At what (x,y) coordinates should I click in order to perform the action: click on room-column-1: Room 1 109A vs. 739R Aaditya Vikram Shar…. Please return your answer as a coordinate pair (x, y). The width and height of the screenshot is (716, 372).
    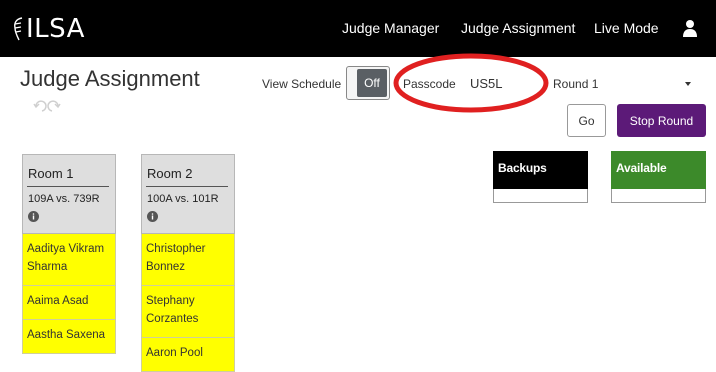
    Looking at the image, I should click on (69, 254).